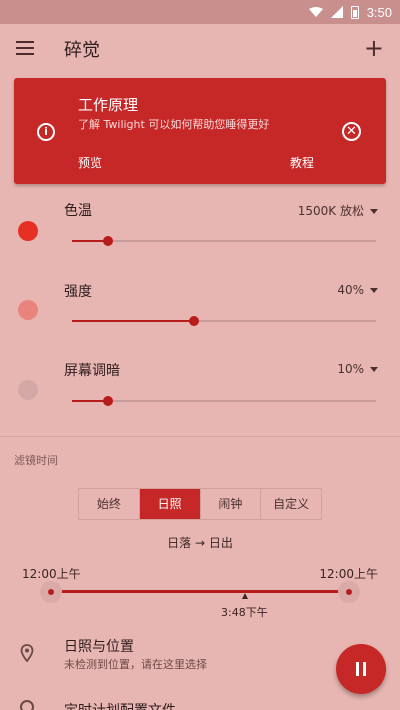 The image size is (400, 710). What do you see at coordinates (28, 310) in the screenshot?
I see `intensity-dot` at bounding box center [28, 310].